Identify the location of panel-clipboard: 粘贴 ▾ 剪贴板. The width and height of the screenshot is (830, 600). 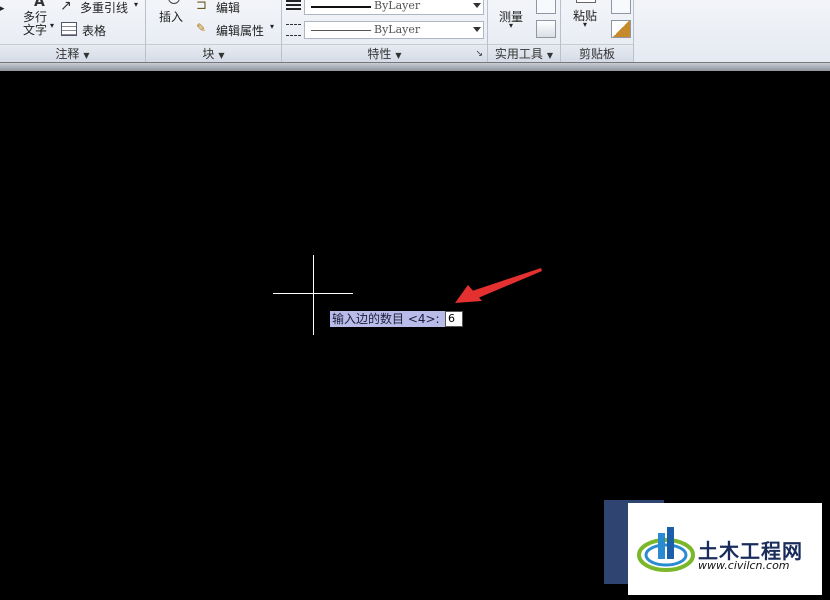
(597, 32).